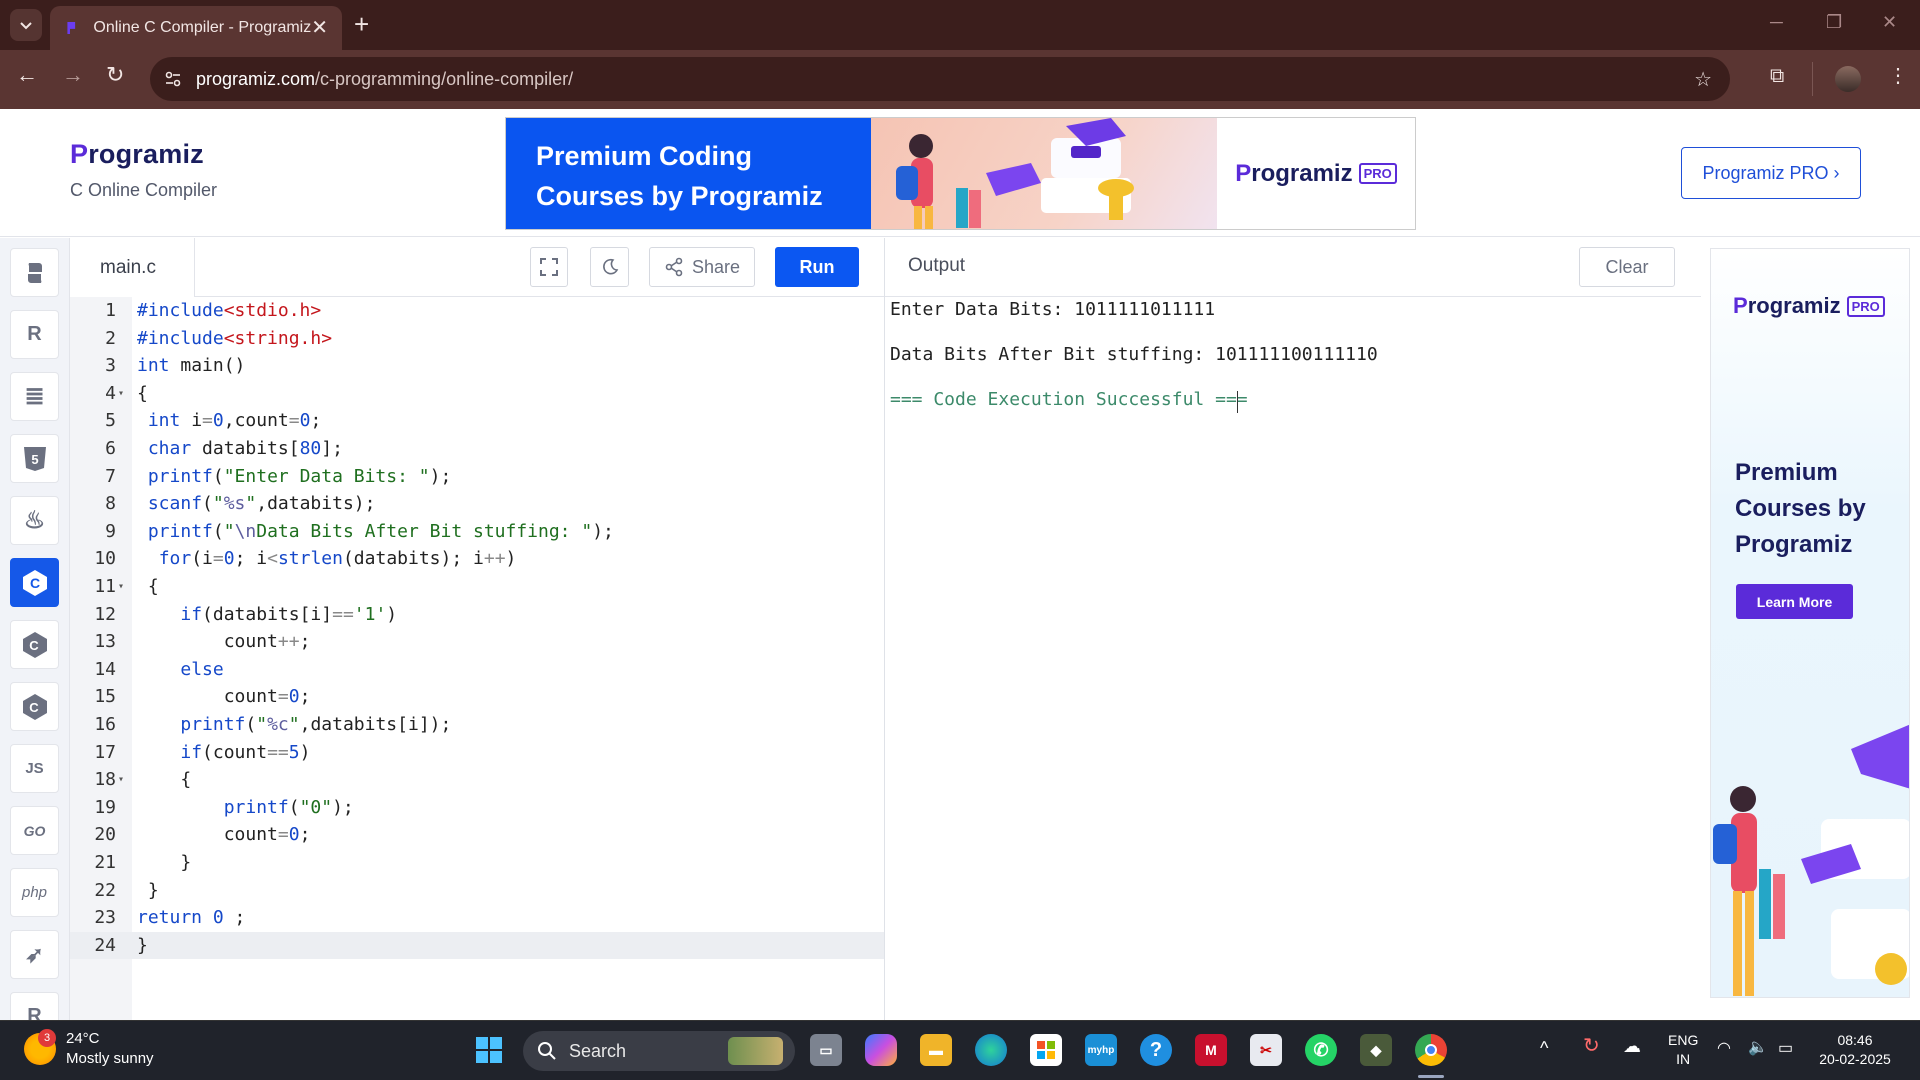 The width and height of the screenshot is (1920, 1080). I want to click on show-hidden-icons: ^, so click(1544, 1048).